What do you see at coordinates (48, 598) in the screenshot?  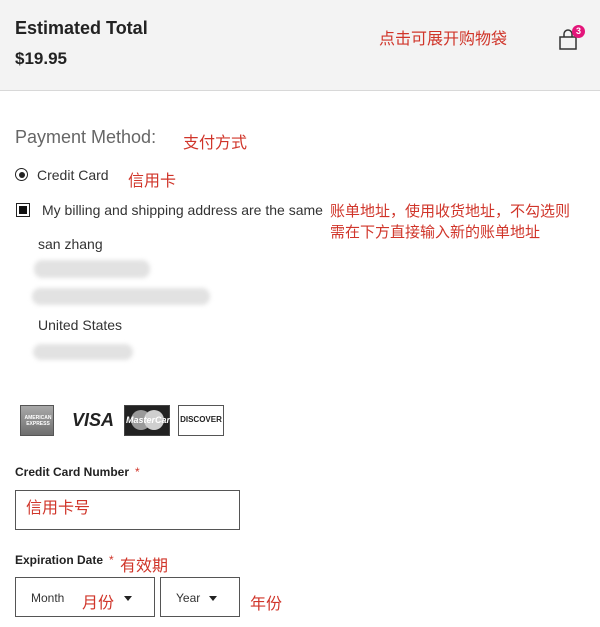 I see `month-select-value: Month` at bounding box center [48, 598].